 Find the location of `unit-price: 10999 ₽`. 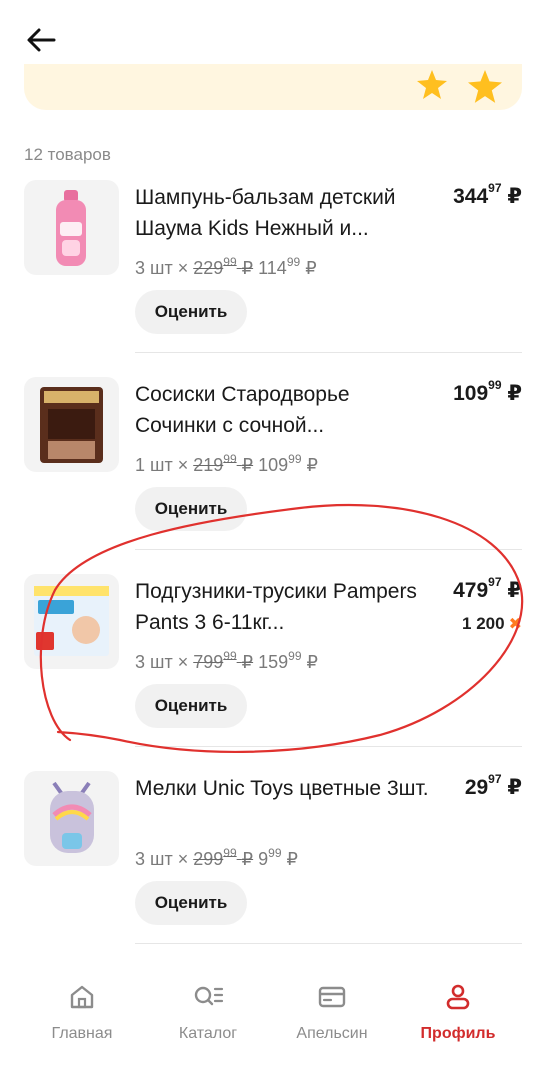

unit-price: 10999 ₽ is located at coordinates (288, 463).